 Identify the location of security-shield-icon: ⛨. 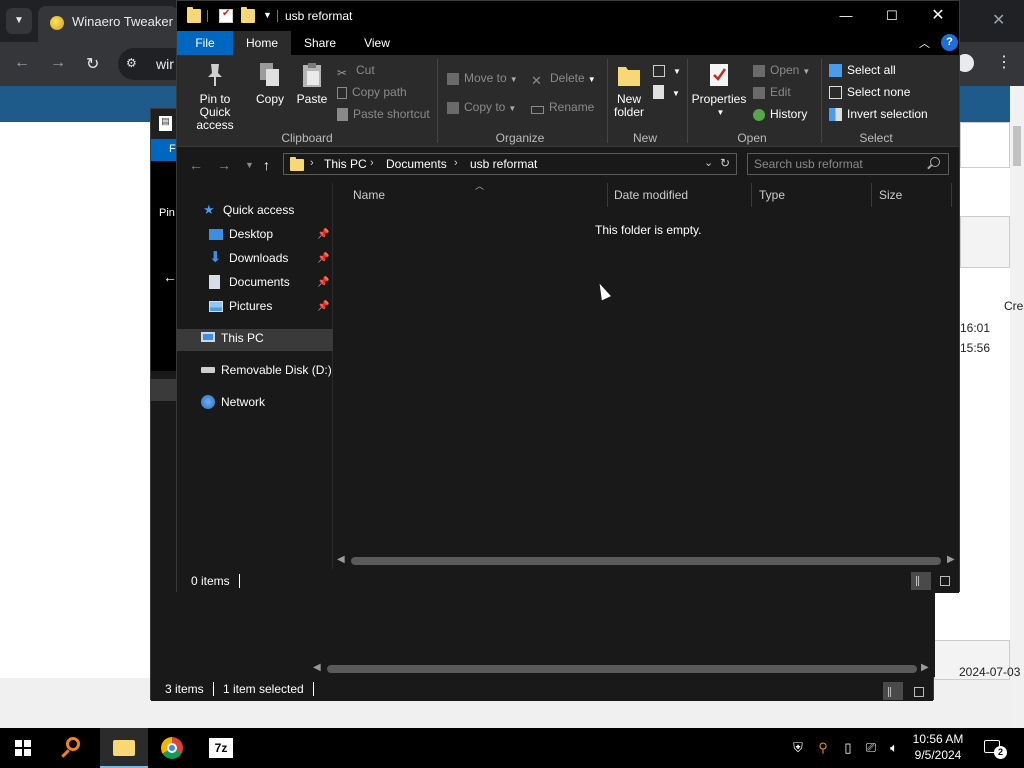
(798, 748).